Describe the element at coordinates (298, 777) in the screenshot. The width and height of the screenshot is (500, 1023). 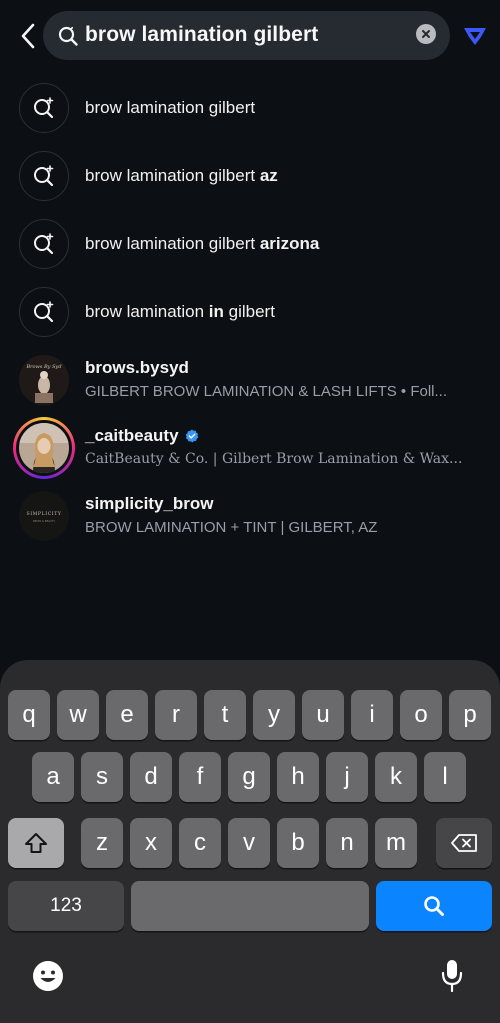
I see `key-h: h` at that location.